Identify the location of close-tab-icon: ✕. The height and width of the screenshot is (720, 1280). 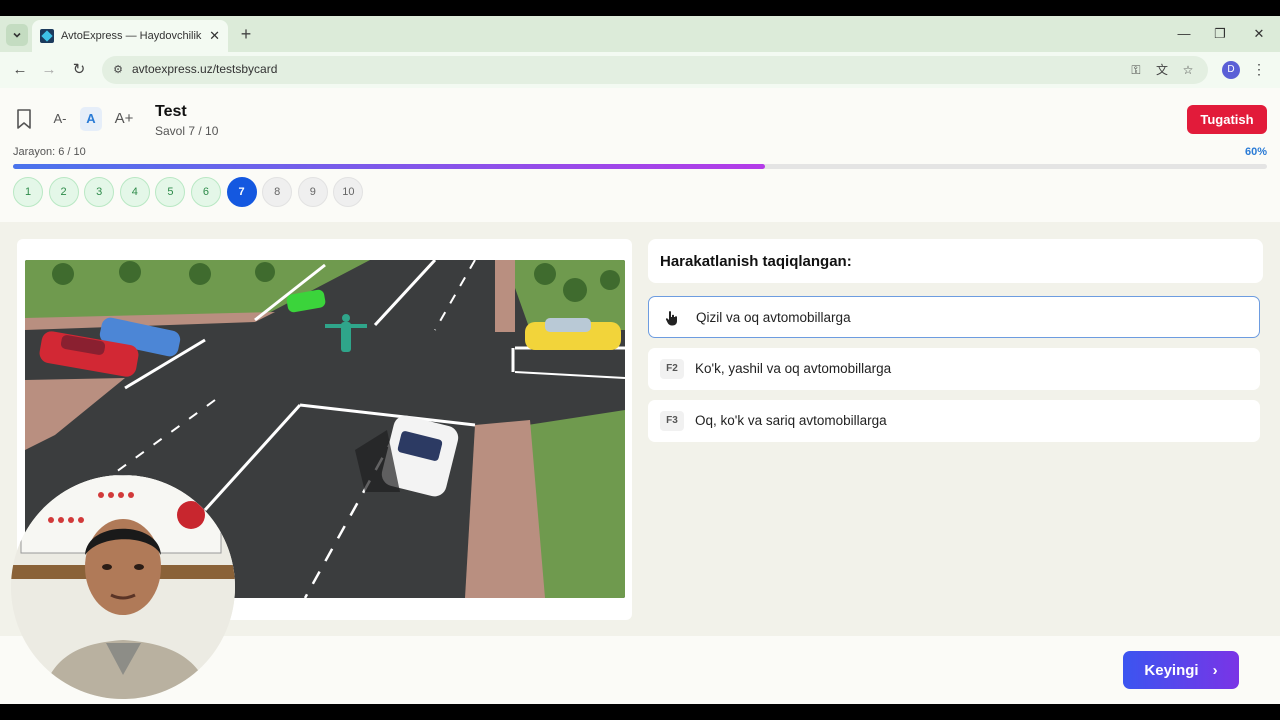
(214, 36).